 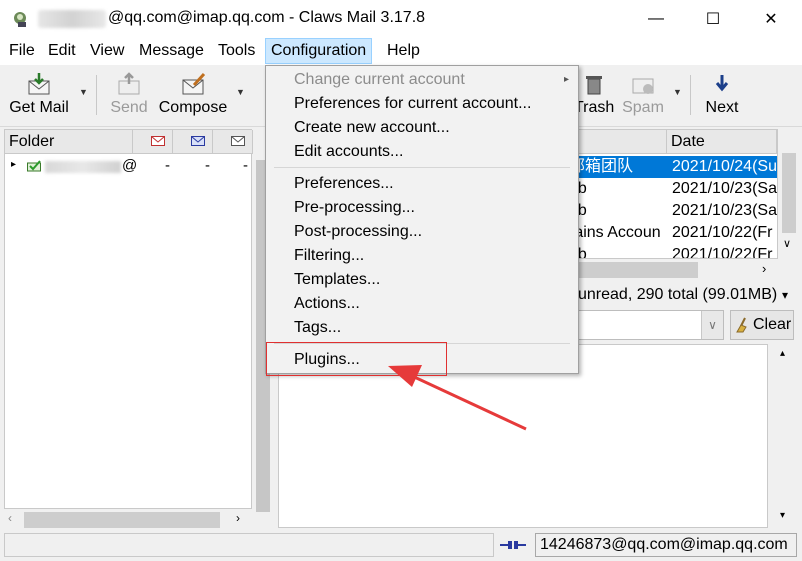 What do you see at coordinates (158, 141) in the screenshot?
I see `new-mail-icon` at bounding box center [158, 141].